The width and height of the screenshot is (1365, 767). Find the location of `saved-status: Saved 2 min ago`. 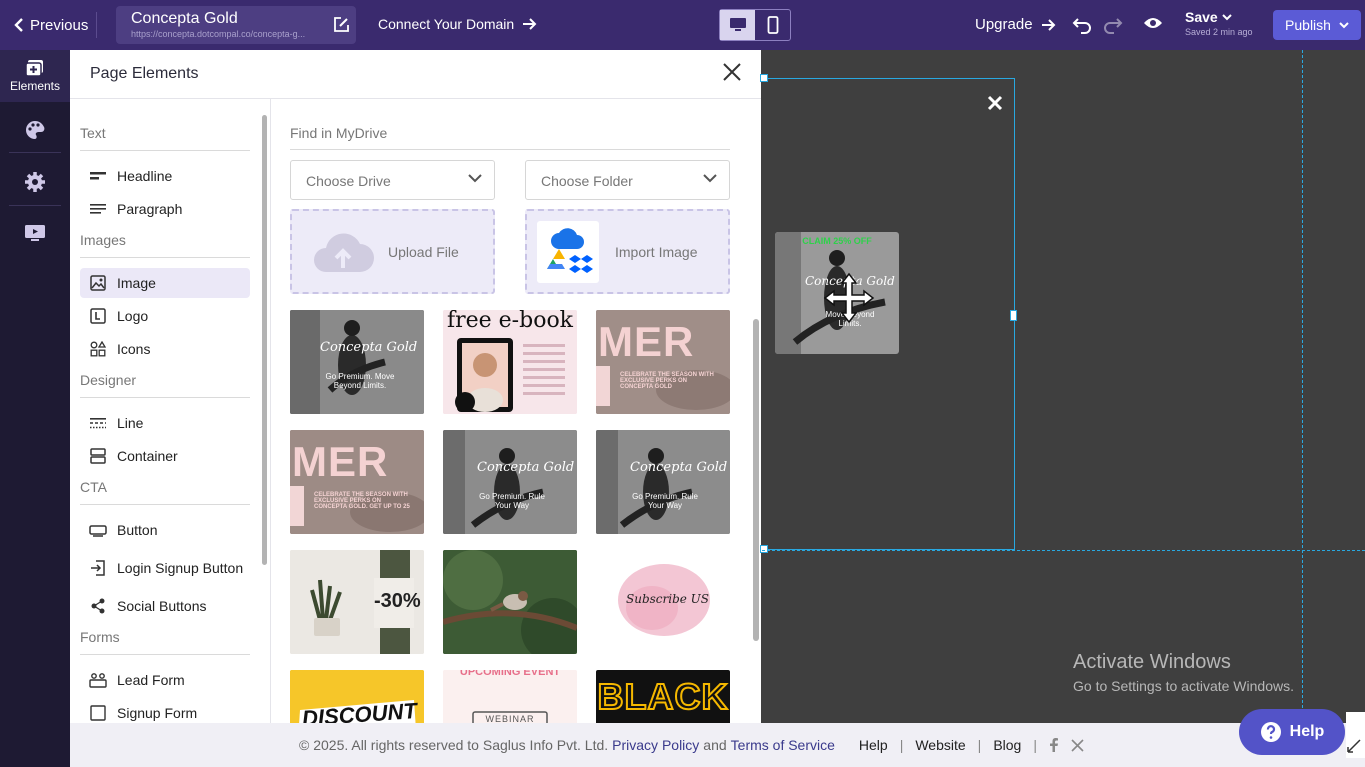

saved-status: Saved 2 min ago is located at coordinates (1219, 32).